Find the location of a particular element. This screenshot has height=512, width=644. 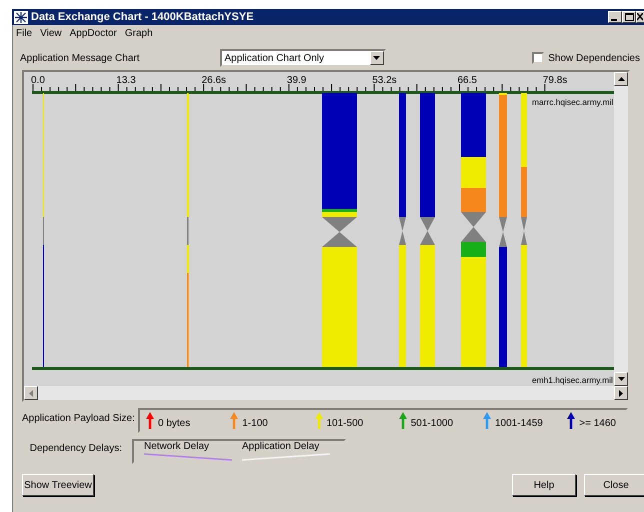

window-title: Data Exchange Chart - 1400KBattachYSYE is located at coordinates (143, 17).